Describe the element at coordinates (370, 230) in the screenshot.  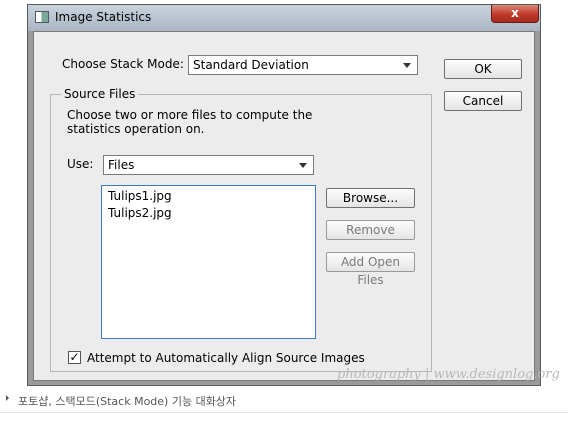
I see `remove-button: Remove` at that location.